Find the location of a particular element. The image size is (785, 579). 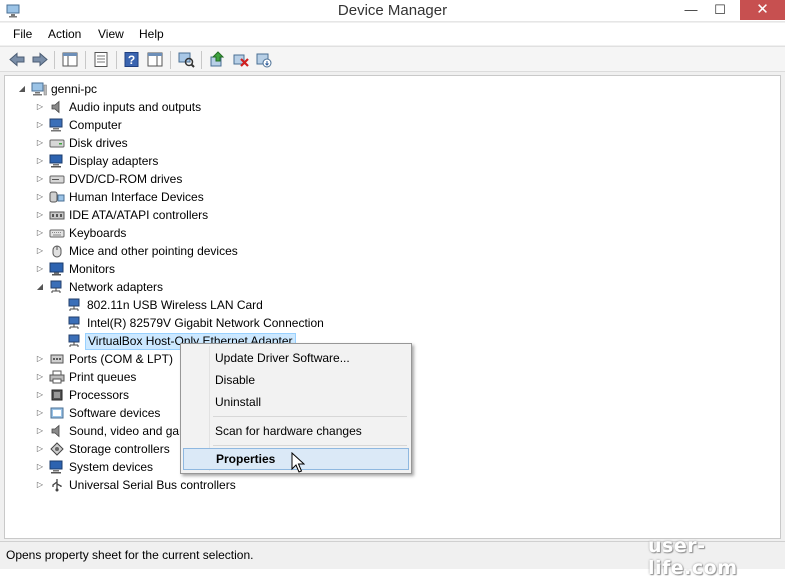

minimize-button: — is located at coordinates (691, 10).